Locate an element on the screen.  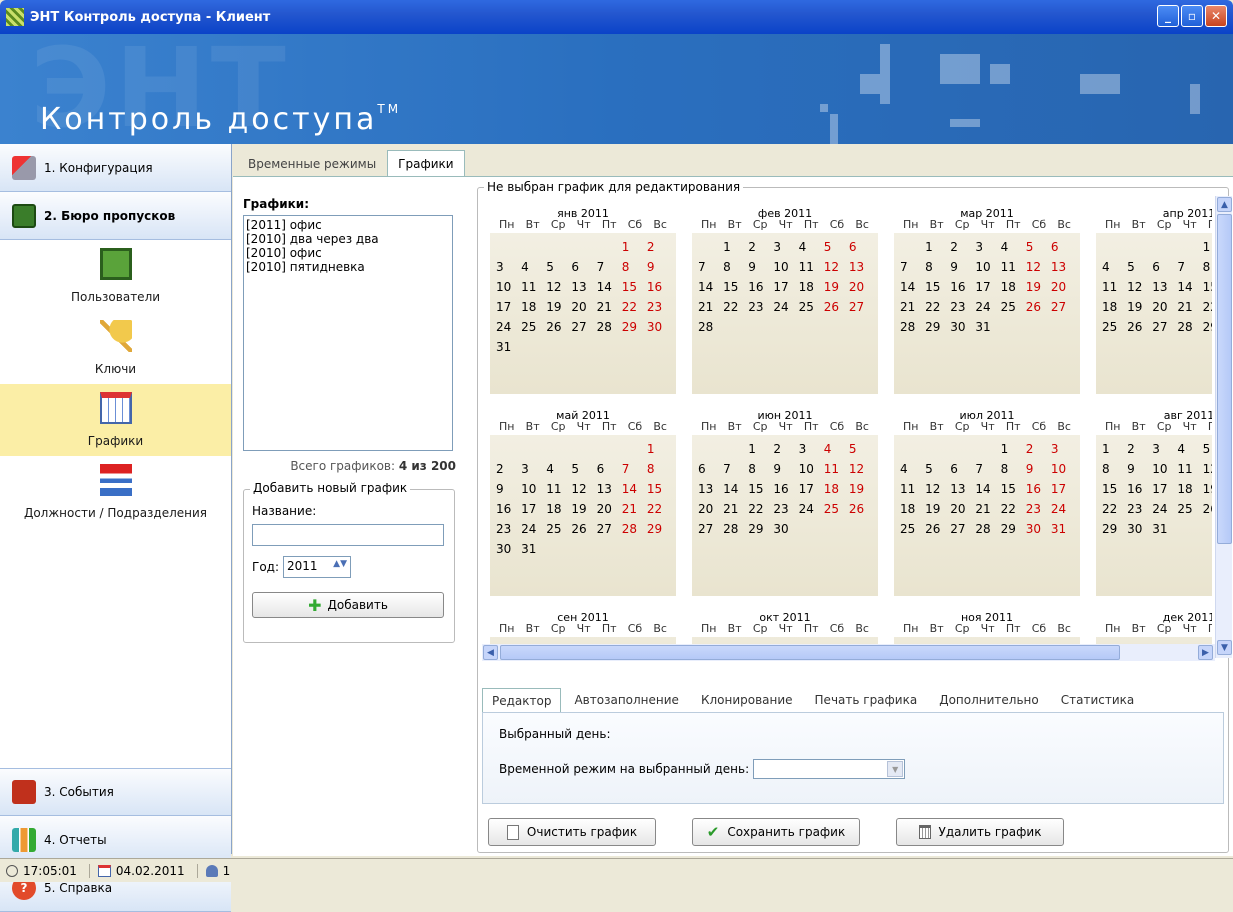
nav-item-users: Пользователи is located at coordinates (115, 276).